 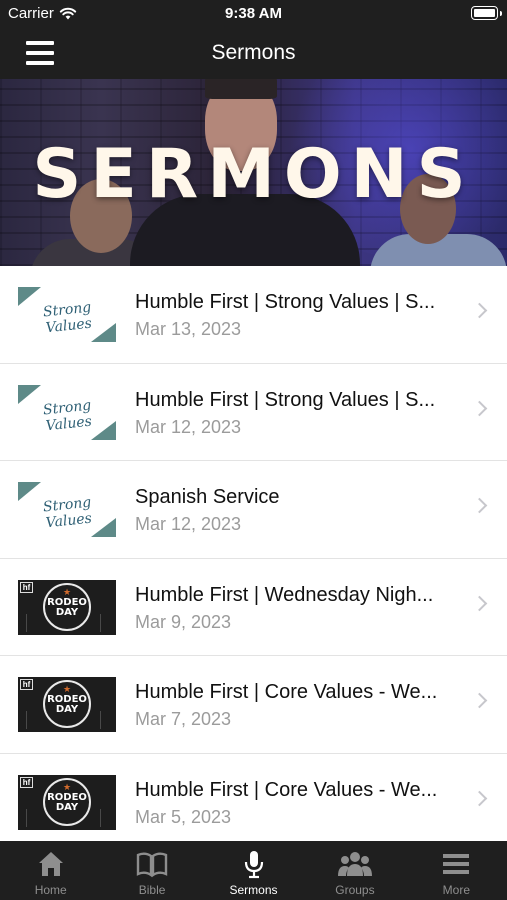 I want to click on sermon-date: Mar 9, 2023, so click(x=183, y=621).